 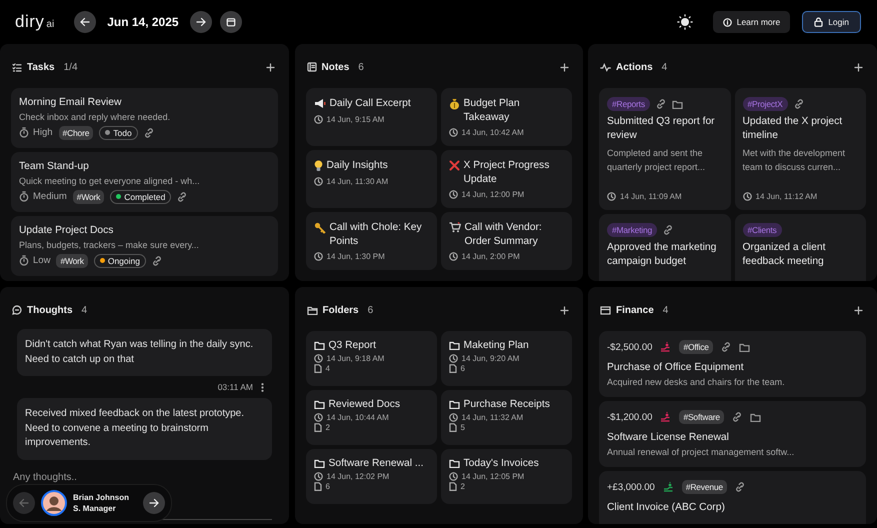 I want to click on checklist-icon, so click(x=17, y=67).